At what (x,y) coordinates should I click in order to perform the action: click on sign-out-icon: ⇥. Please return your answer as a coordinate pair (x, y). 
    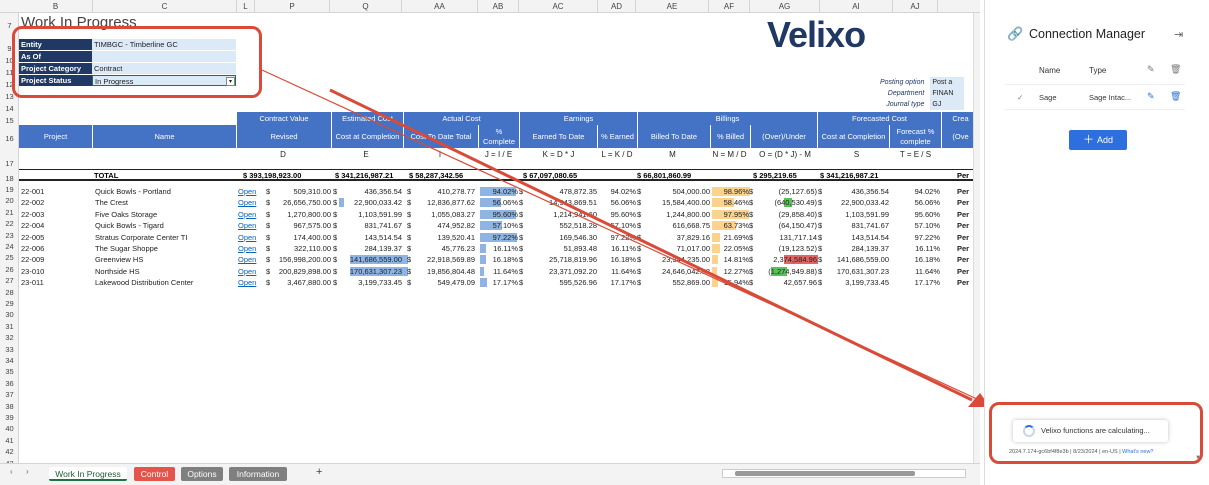
    Looking at the image, I should click on (1178, 34).